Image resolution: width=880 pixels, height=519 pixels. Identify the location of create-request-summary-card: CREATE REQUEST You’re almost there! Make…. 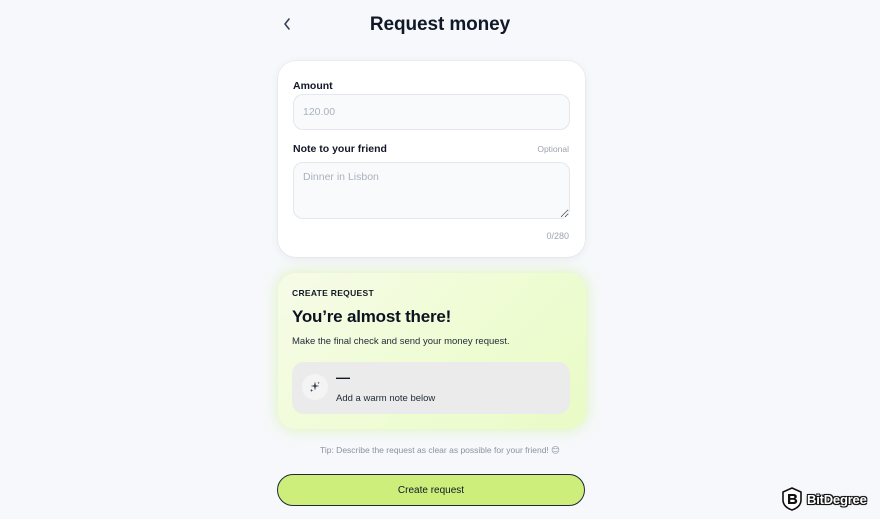
(432, 351).